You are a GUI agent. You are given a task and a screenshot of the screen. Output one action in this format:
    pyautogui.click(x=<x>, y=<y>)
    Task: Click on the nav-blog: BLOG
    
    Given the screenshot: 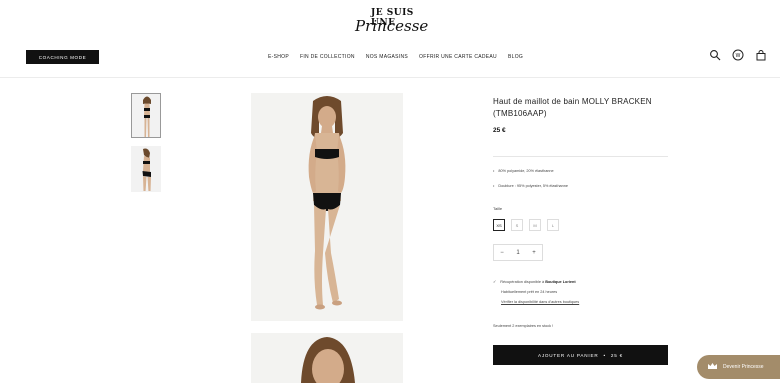 What is the action you would take?
    pyautogui.click(x=515, y=57)
    